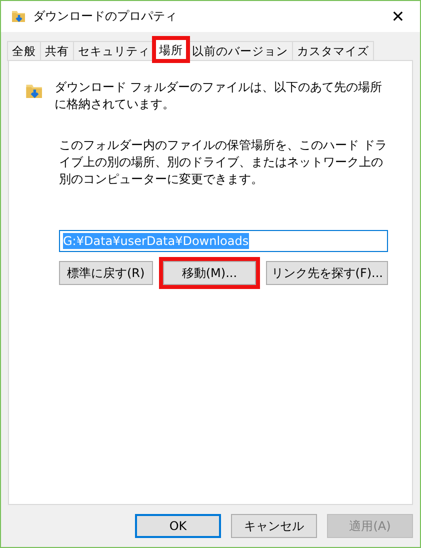 The height and width of the screenshot is (548, 421). Describe the element at coordinates (19, 16) in the screenshot. I see `folder-download-icon` at that location.